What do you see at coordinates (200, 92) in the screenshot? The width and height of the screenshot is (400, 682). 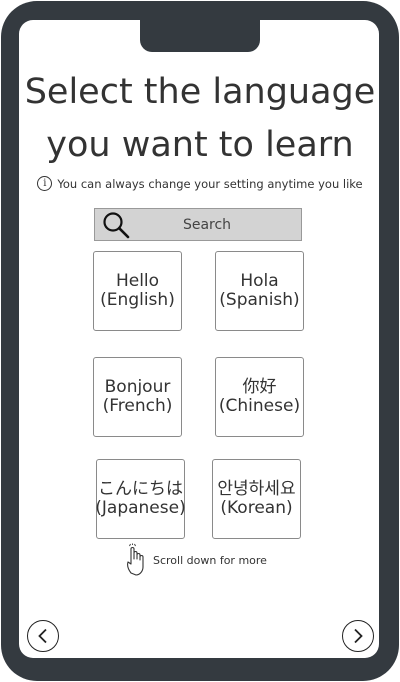 I see `page-title-line-1: Select the language` at bounding box center [200, 92].